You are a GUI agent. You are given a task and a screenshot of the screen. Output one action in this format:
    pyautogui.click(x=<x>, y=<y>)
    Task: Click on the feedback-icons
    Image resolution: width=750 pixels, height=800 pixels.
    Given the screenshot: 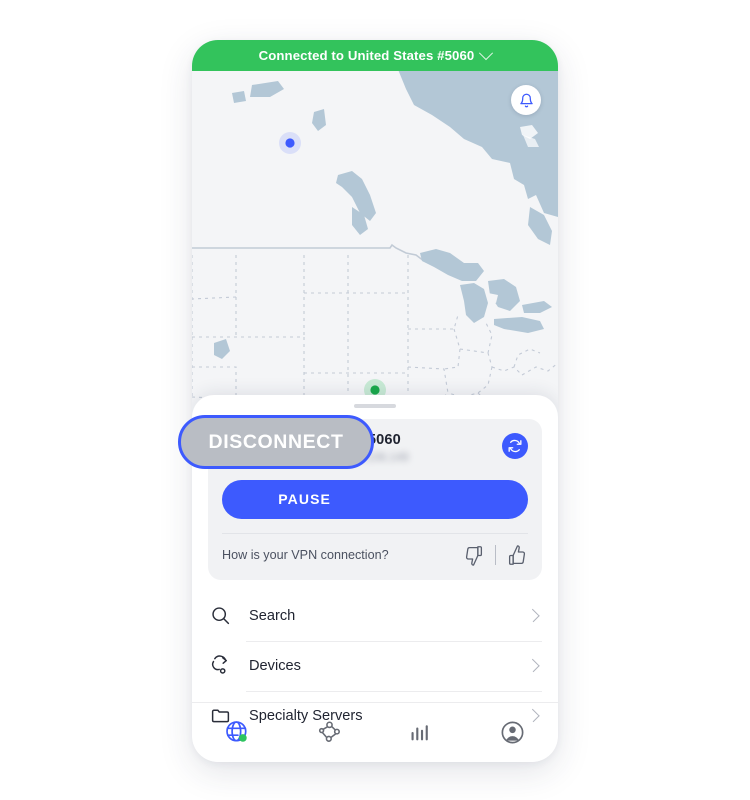 What is the action you would take?
    pyautogui.click(x=495, y=555)
    